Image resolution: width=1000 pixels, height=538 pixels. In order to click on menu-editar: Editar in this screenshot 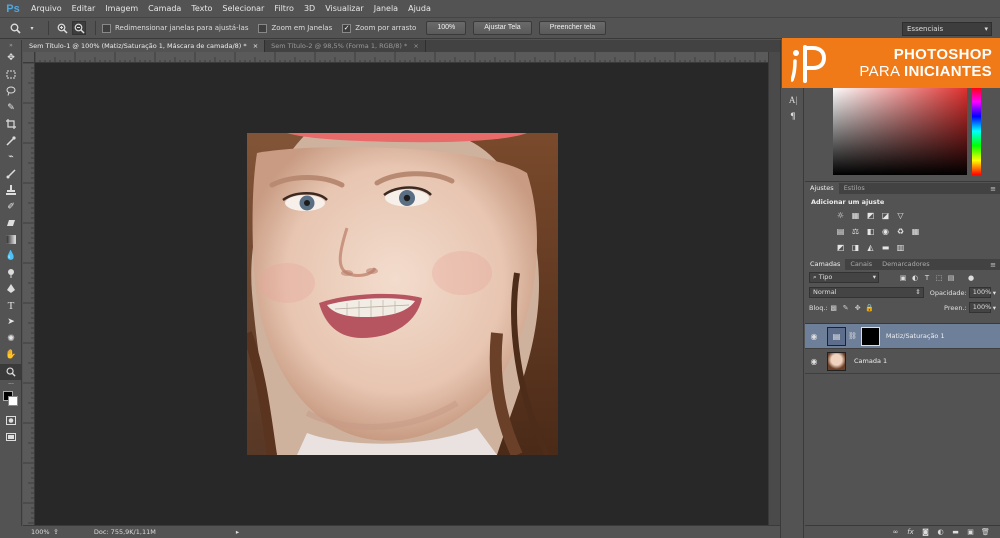, I will do `click(84, 8)`.